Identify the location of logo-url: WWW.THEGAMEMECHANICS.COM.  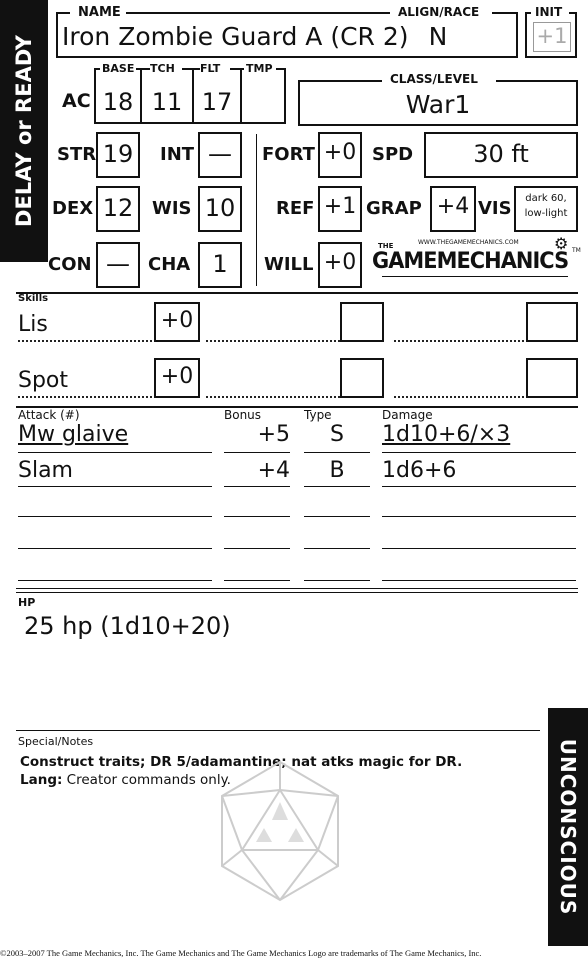
(468, 242).